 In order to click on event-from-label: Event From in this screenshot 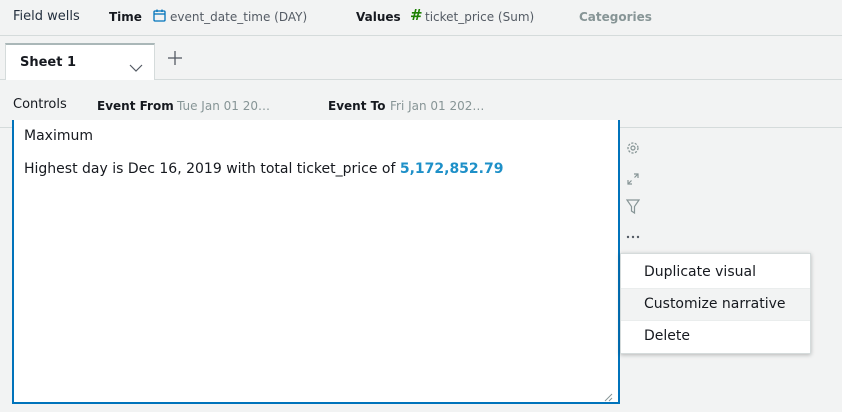, I will do `click(135, 106)`.